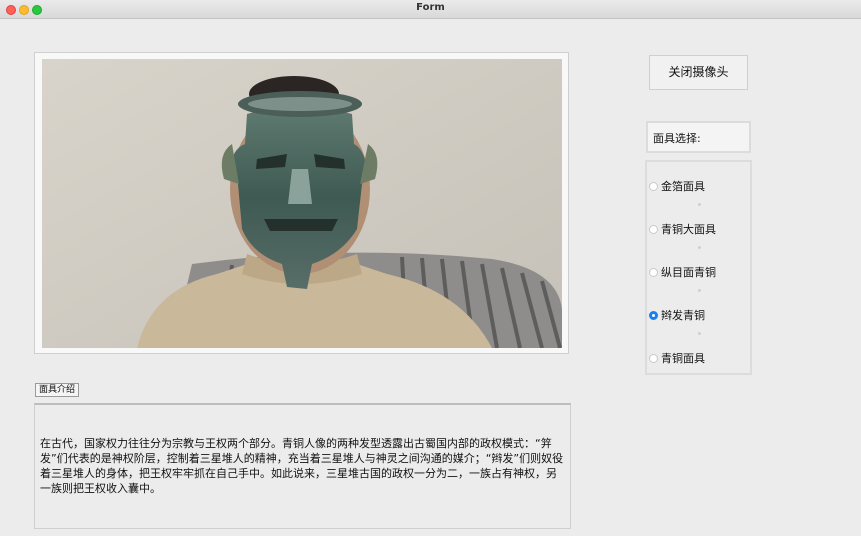 The image size is (861, 536). Describe the element at coordinates (683, 186) in the screenshot. I see `radio-label: 金箔面具` at that location.